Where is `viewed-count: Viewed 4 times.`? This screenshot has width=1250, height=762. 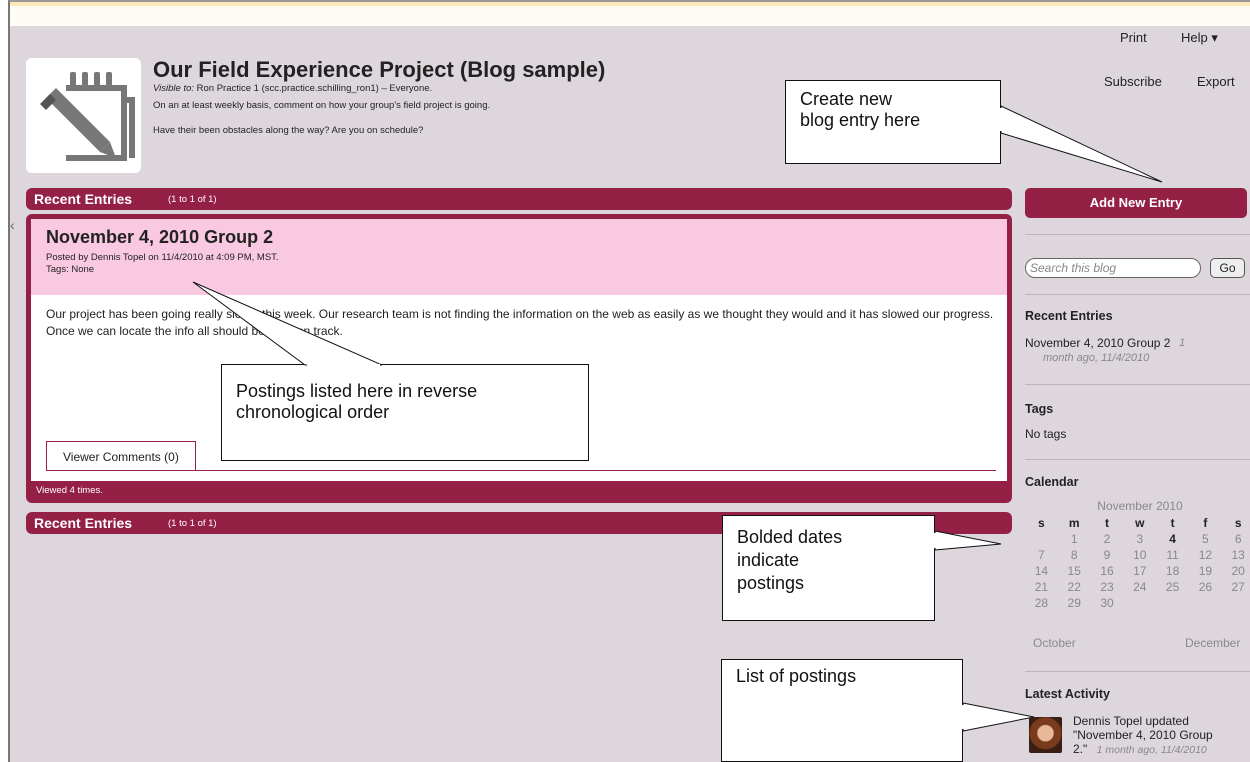 viewed-count: Viewed 4 times. is located at coordinates (69, 490).